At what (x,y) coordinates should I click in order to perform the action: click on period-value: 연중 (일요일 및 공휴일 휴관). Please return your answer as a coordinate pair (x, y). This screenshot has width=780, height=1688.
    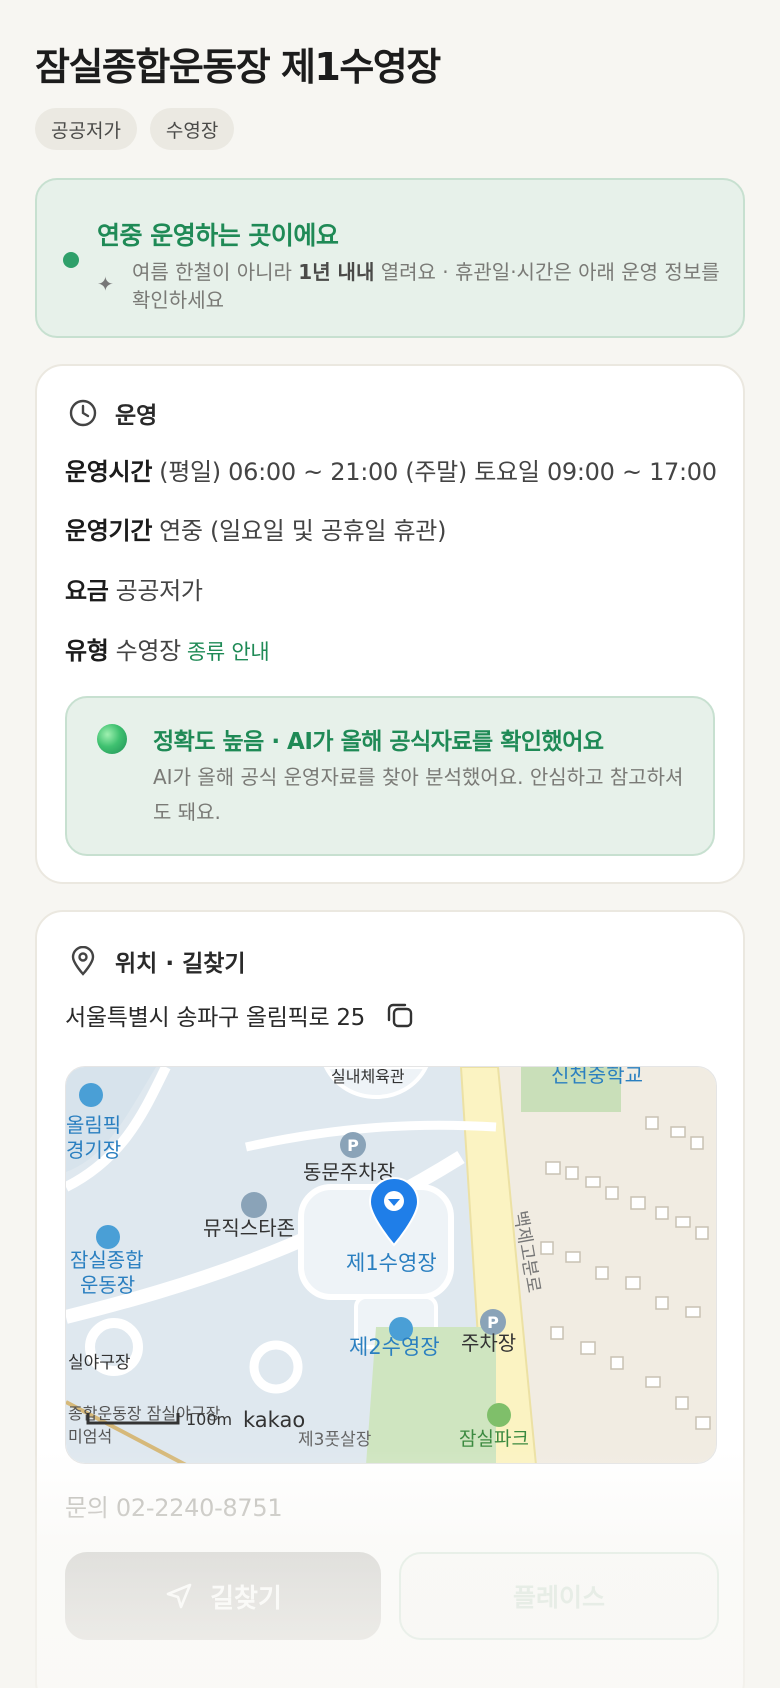
    Looking at the image, I should click on (303, 531).